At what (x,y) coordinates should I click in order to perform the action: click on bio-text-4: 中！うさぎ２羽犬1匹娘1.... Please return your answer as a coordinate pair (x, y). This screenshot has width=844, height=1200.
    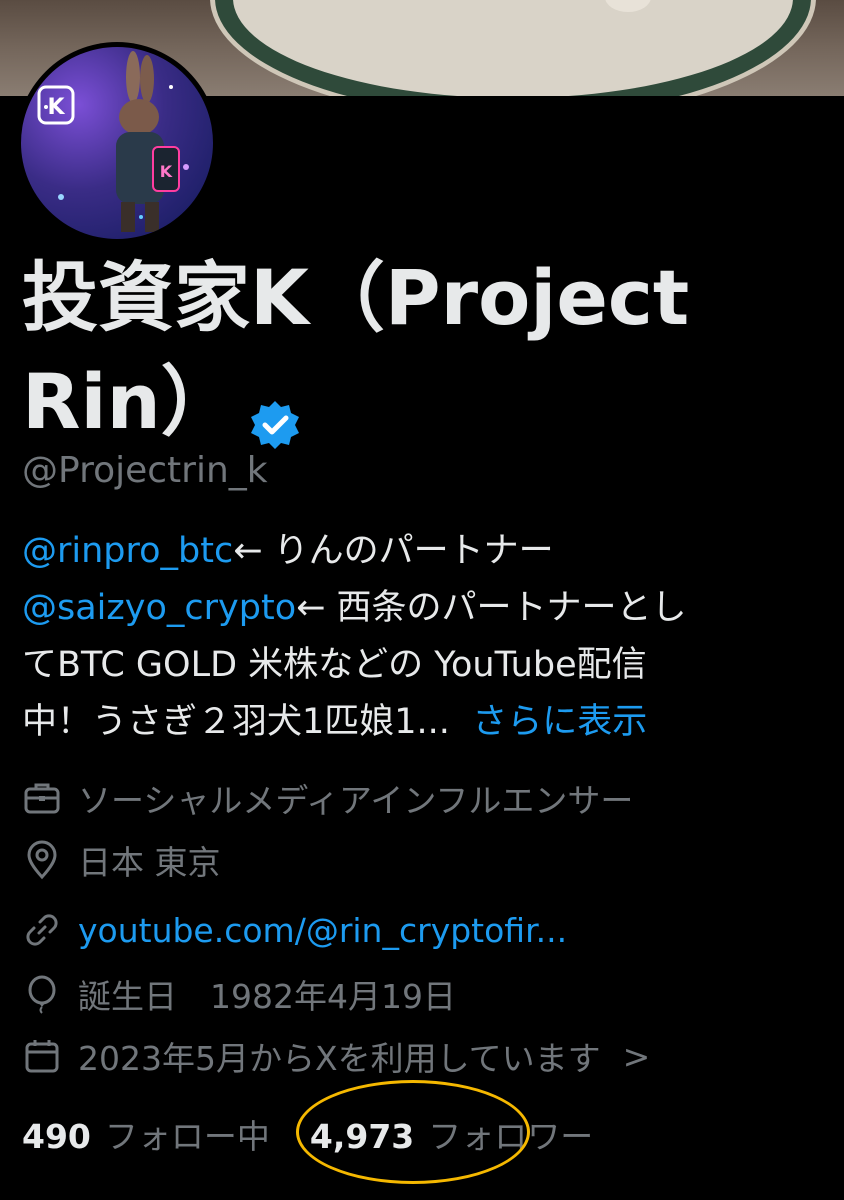
    Looking at the image, I should click on (236, 722).